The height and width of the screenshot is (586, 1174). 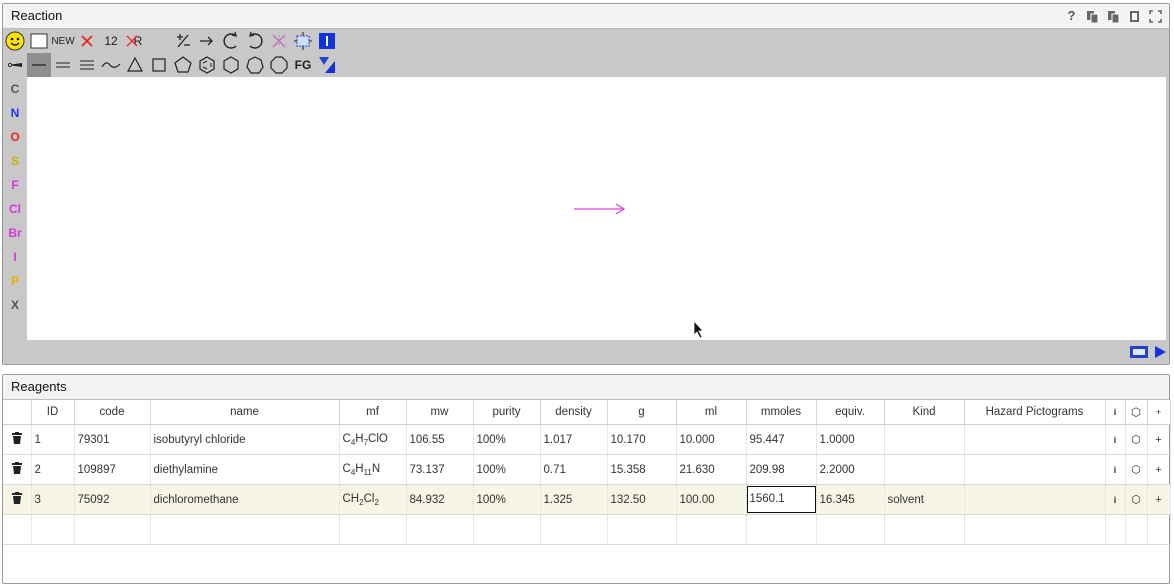 What do you see at coordinates (87, 41) in the screenshot?
I see `erase-icon` at bounding box center [87, 41].